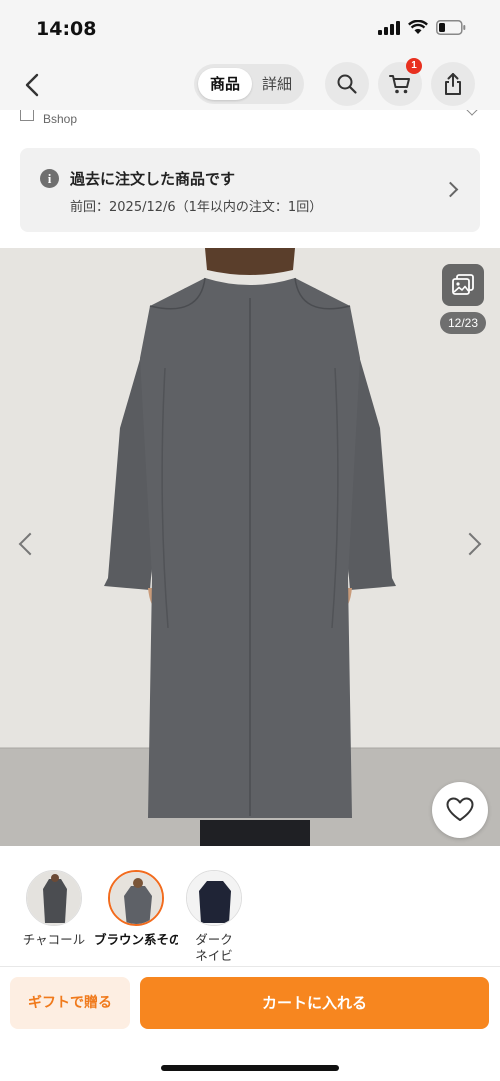 The height and width of the screenshot is (1081, 500). I want to click on search-button, so click(347, 84).